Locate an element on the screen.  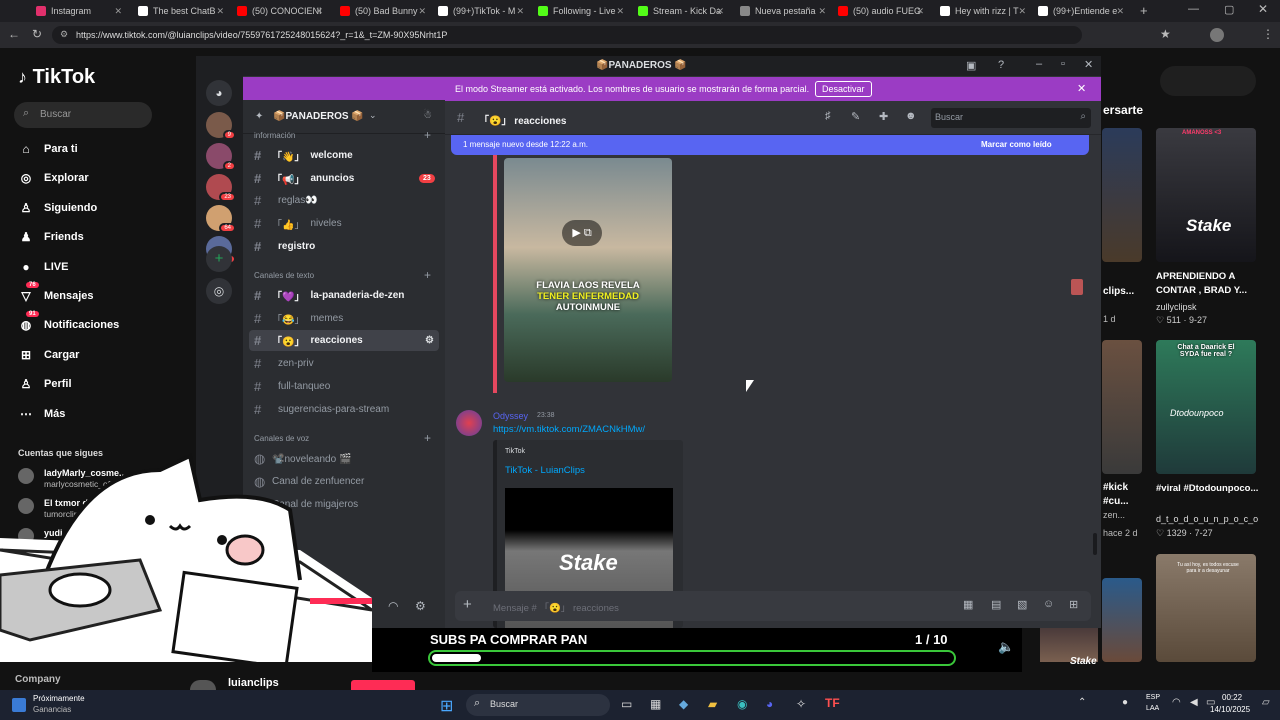
company-link: Company is located at coordinates (38, 679).